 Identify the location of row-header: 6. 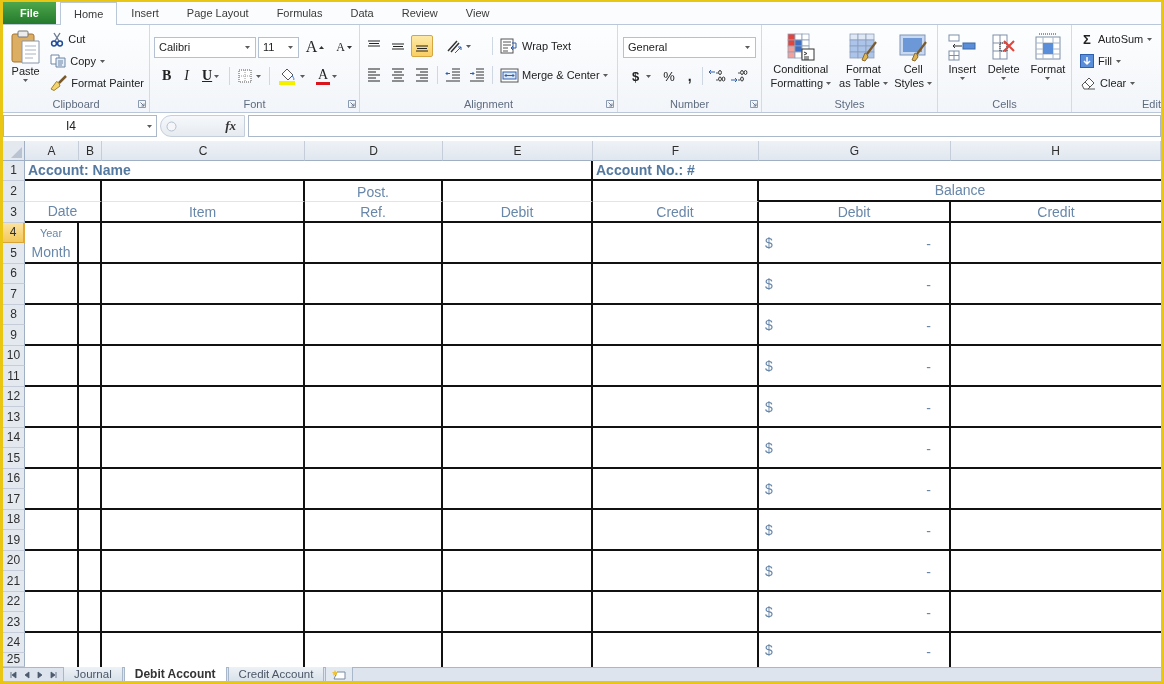
(14, 274).